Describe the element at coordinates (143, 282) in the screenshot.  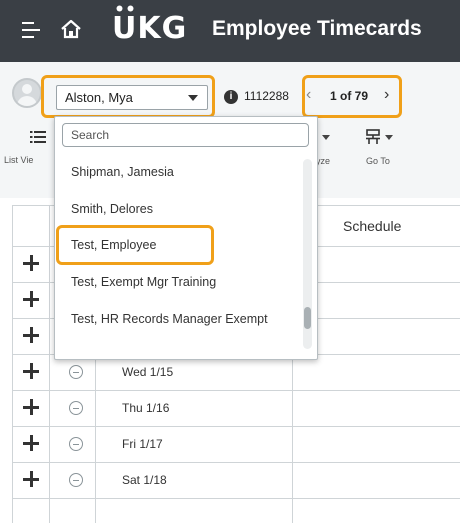
I see `dropdown-option: Test, Exempt Mgr Training` at that location.